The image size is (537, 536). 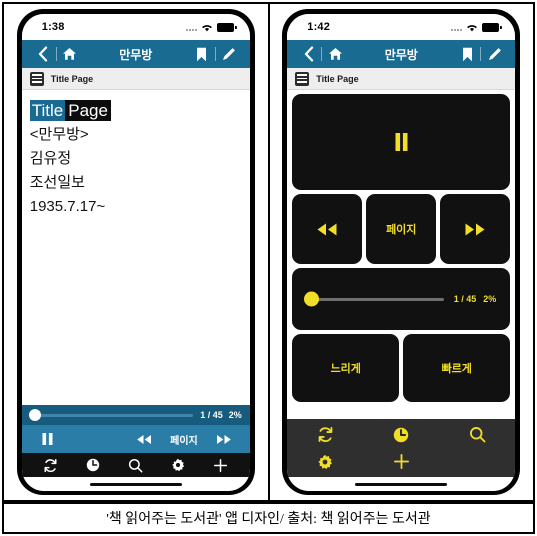 I want to click on slow-button: 느리게, so click(x=346, y=368).